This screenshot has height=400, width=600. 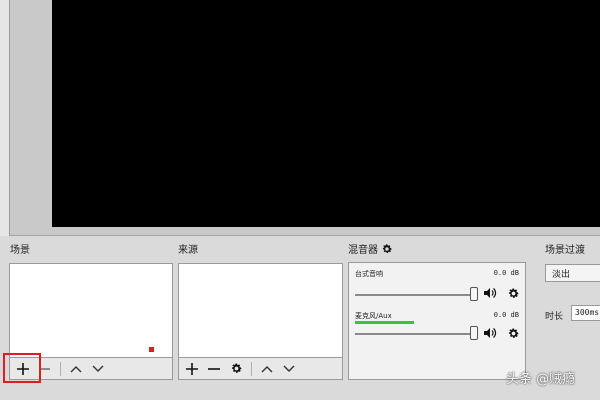 I want to click on left-edge, so click(x=5, y=118).